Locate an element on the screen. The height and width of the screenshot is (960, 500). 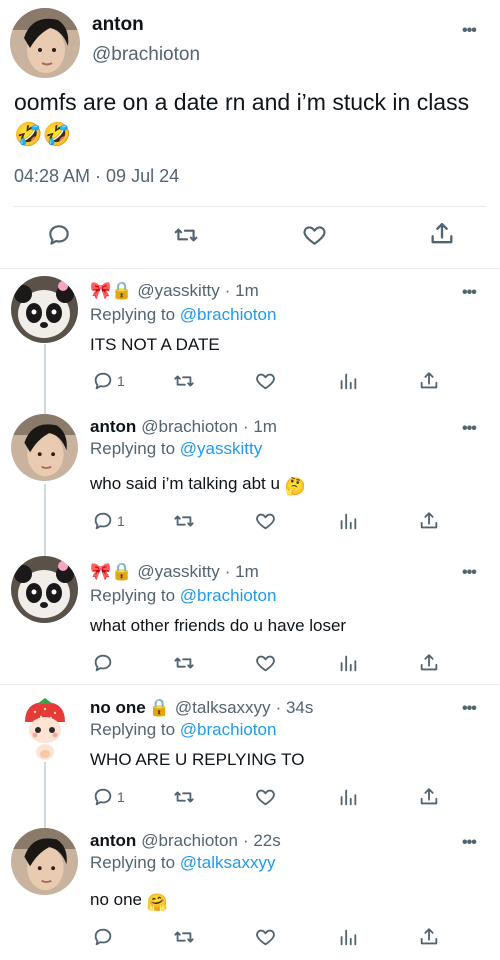
reply-text: ITS NOT A DATE is located at coordinates (155, 345).